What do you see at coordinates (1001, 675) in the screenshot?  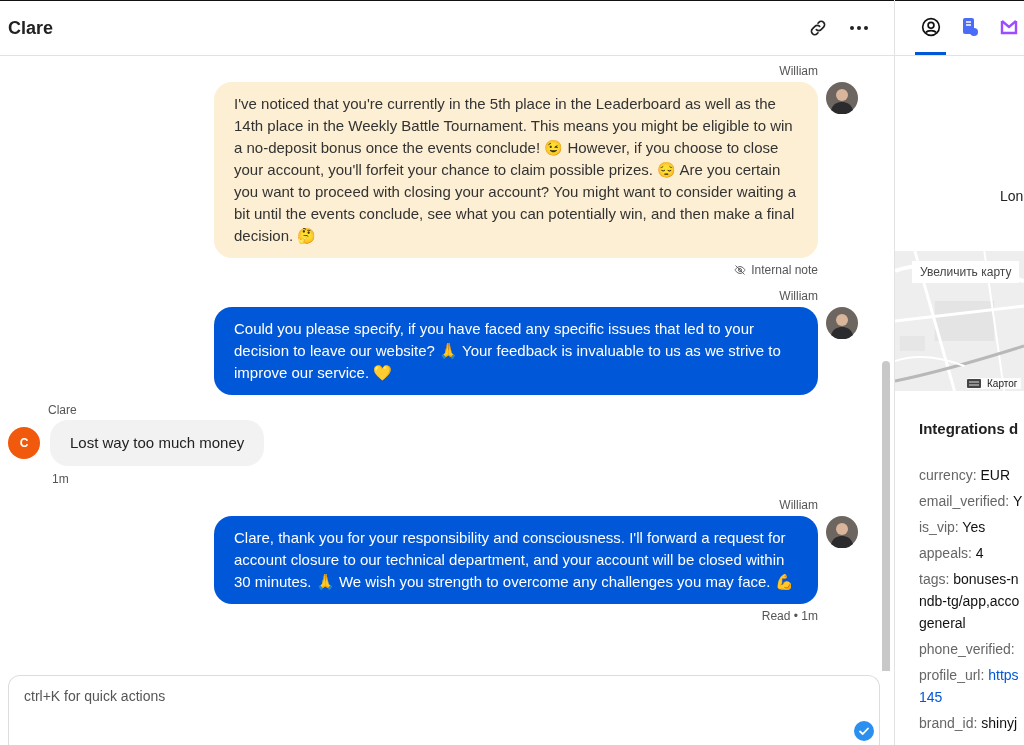 I see `profile-link: https` at bounding box center [1001, 675].